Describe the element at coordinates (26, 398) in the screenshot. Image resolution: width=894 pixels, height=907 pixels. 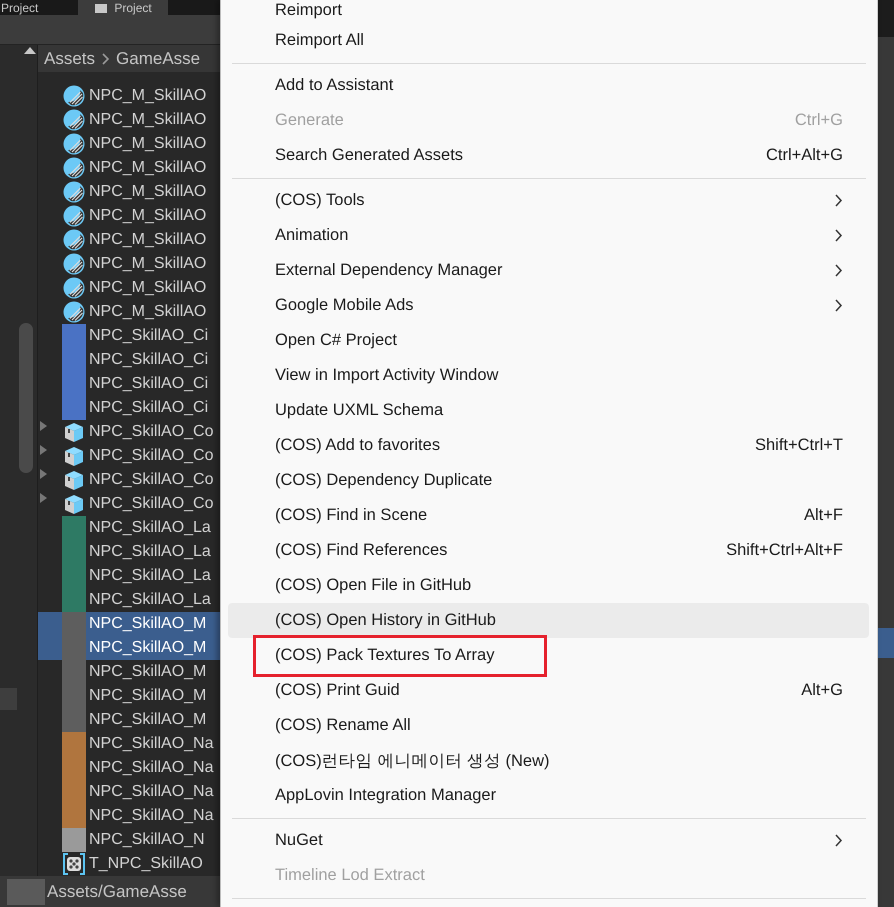
I see `scrollbar-thumb` at that location.